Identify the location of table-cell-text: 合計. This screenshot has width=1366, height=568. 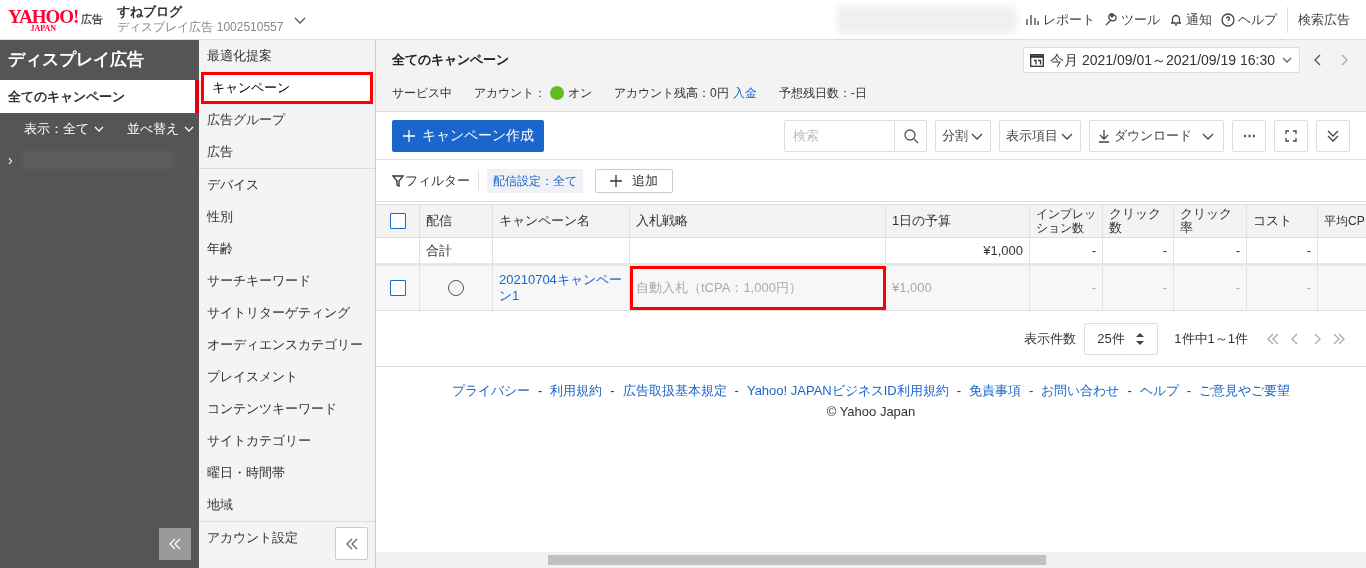
(439, 250).